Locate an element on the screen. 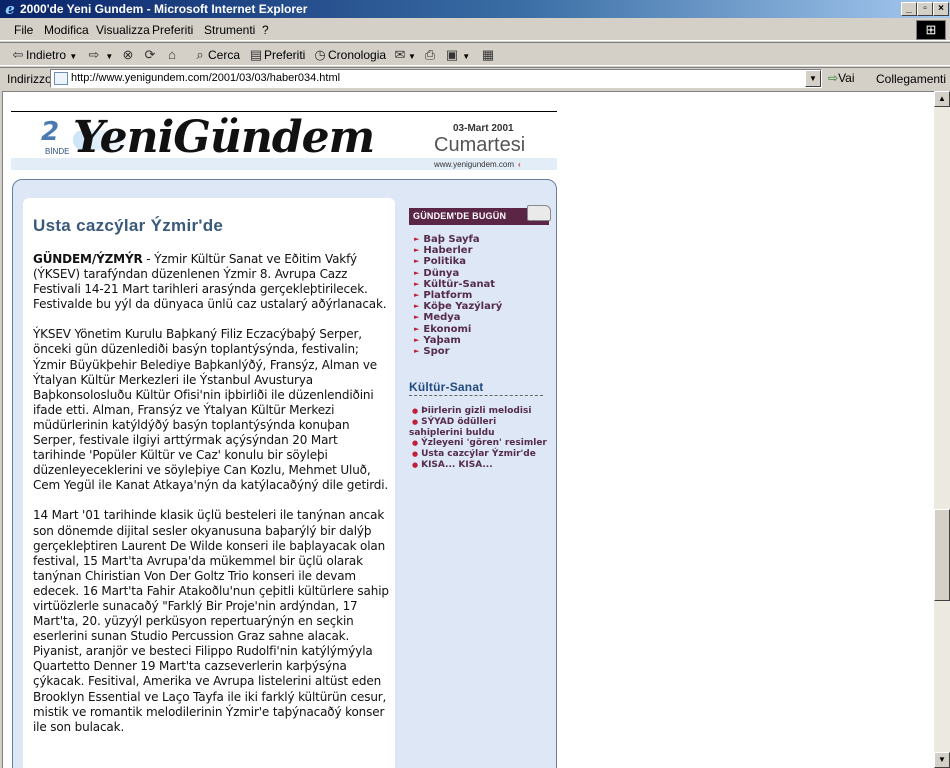 The image size is (950, 768). minimize-button: _ is located at coordinates (909, 9).